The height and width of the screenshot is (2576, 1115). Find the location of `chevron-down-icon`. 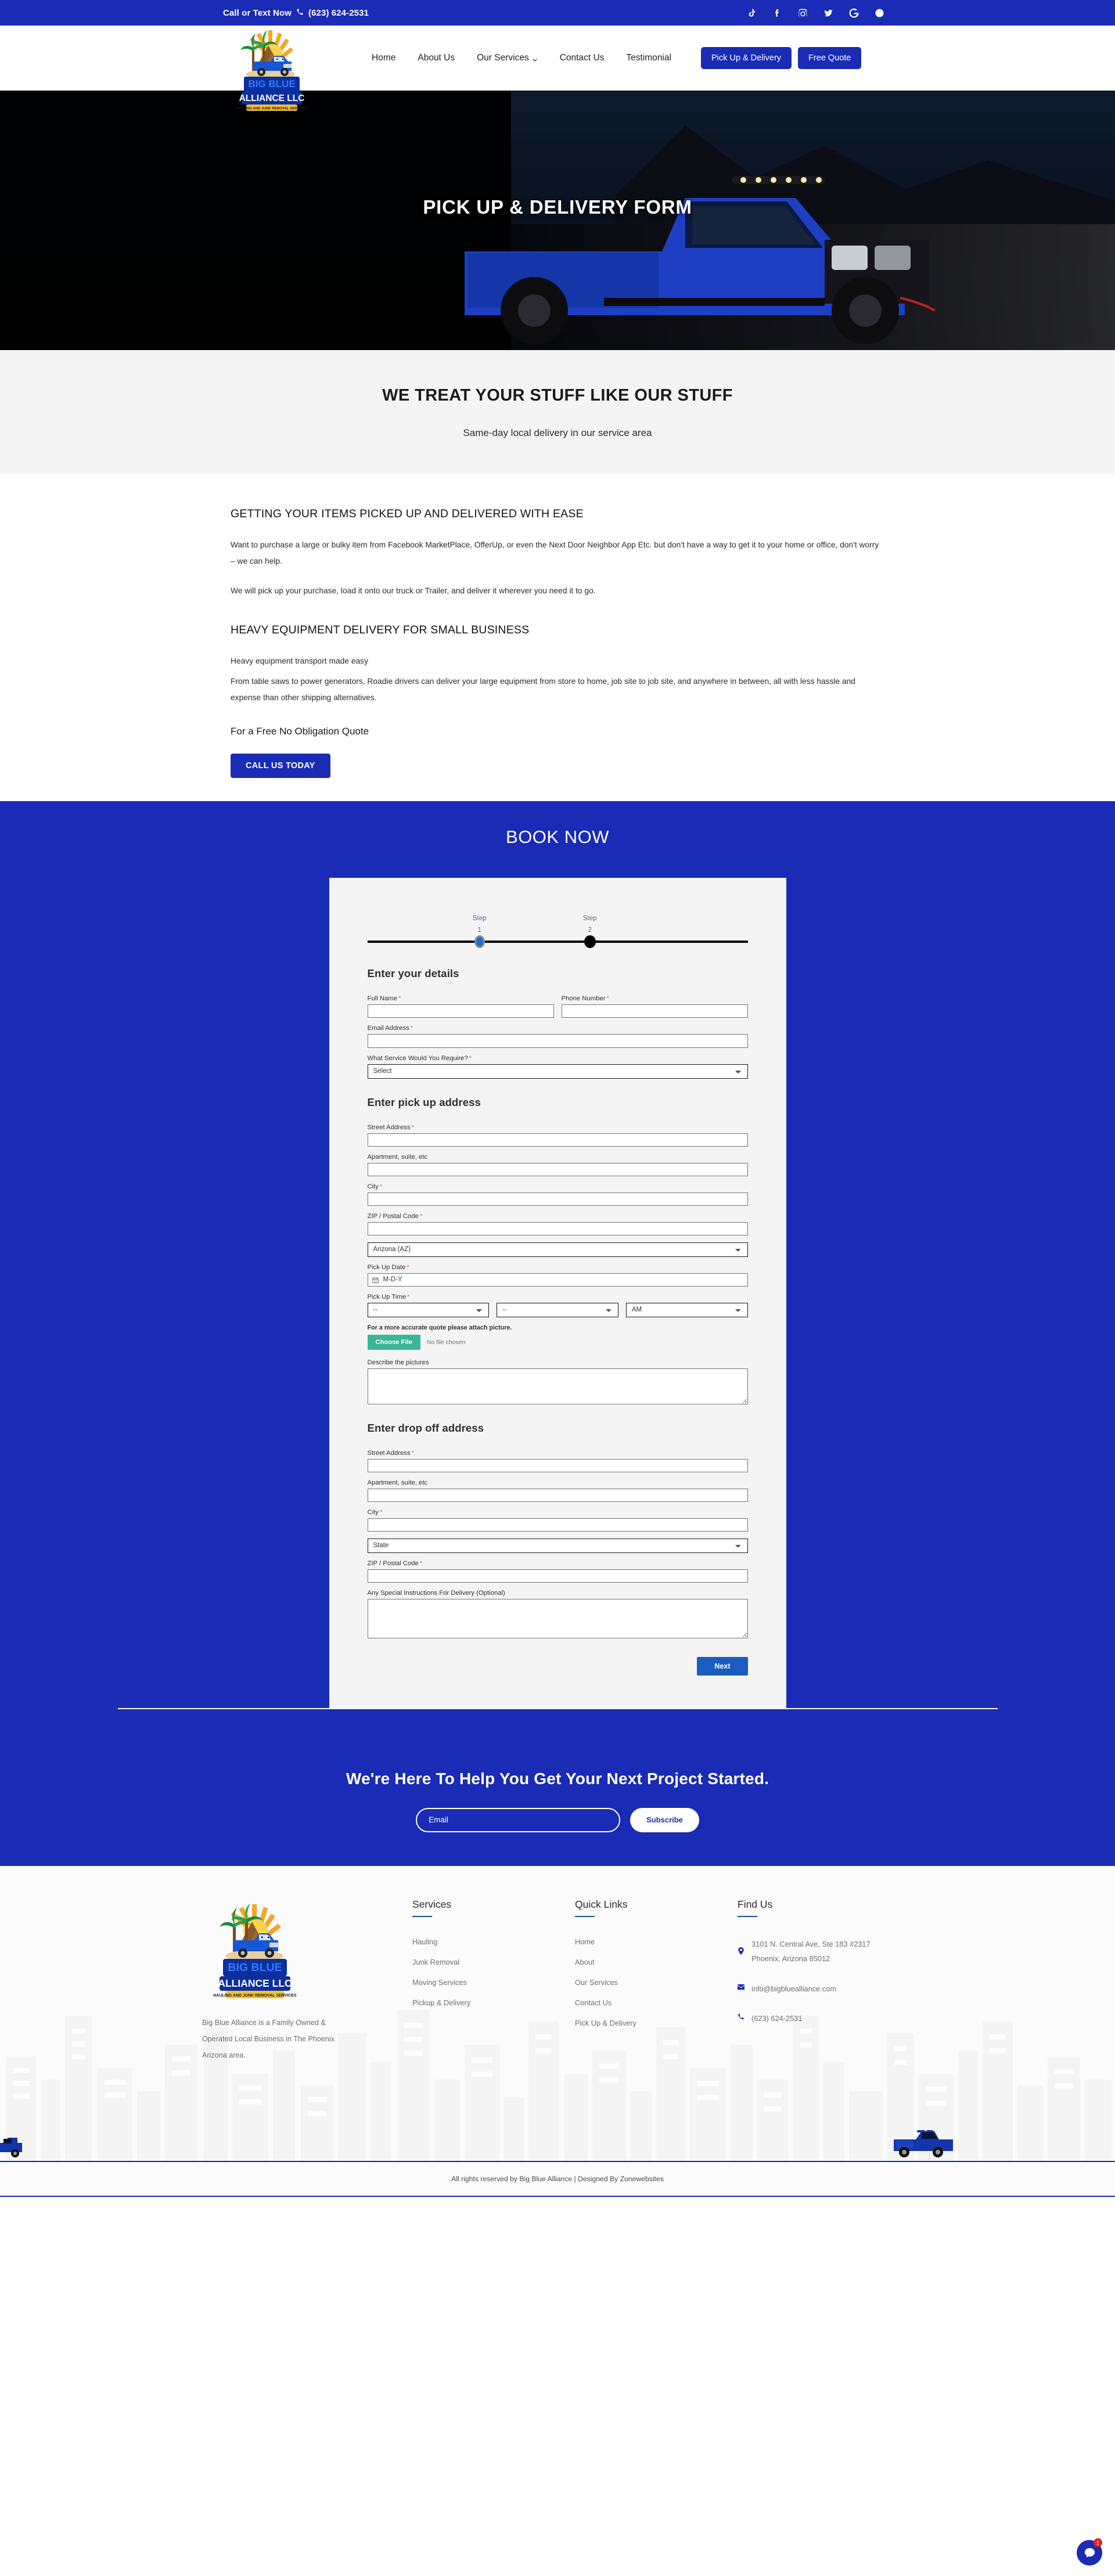

chevron-down-icon is located at coordinates (535, 58).